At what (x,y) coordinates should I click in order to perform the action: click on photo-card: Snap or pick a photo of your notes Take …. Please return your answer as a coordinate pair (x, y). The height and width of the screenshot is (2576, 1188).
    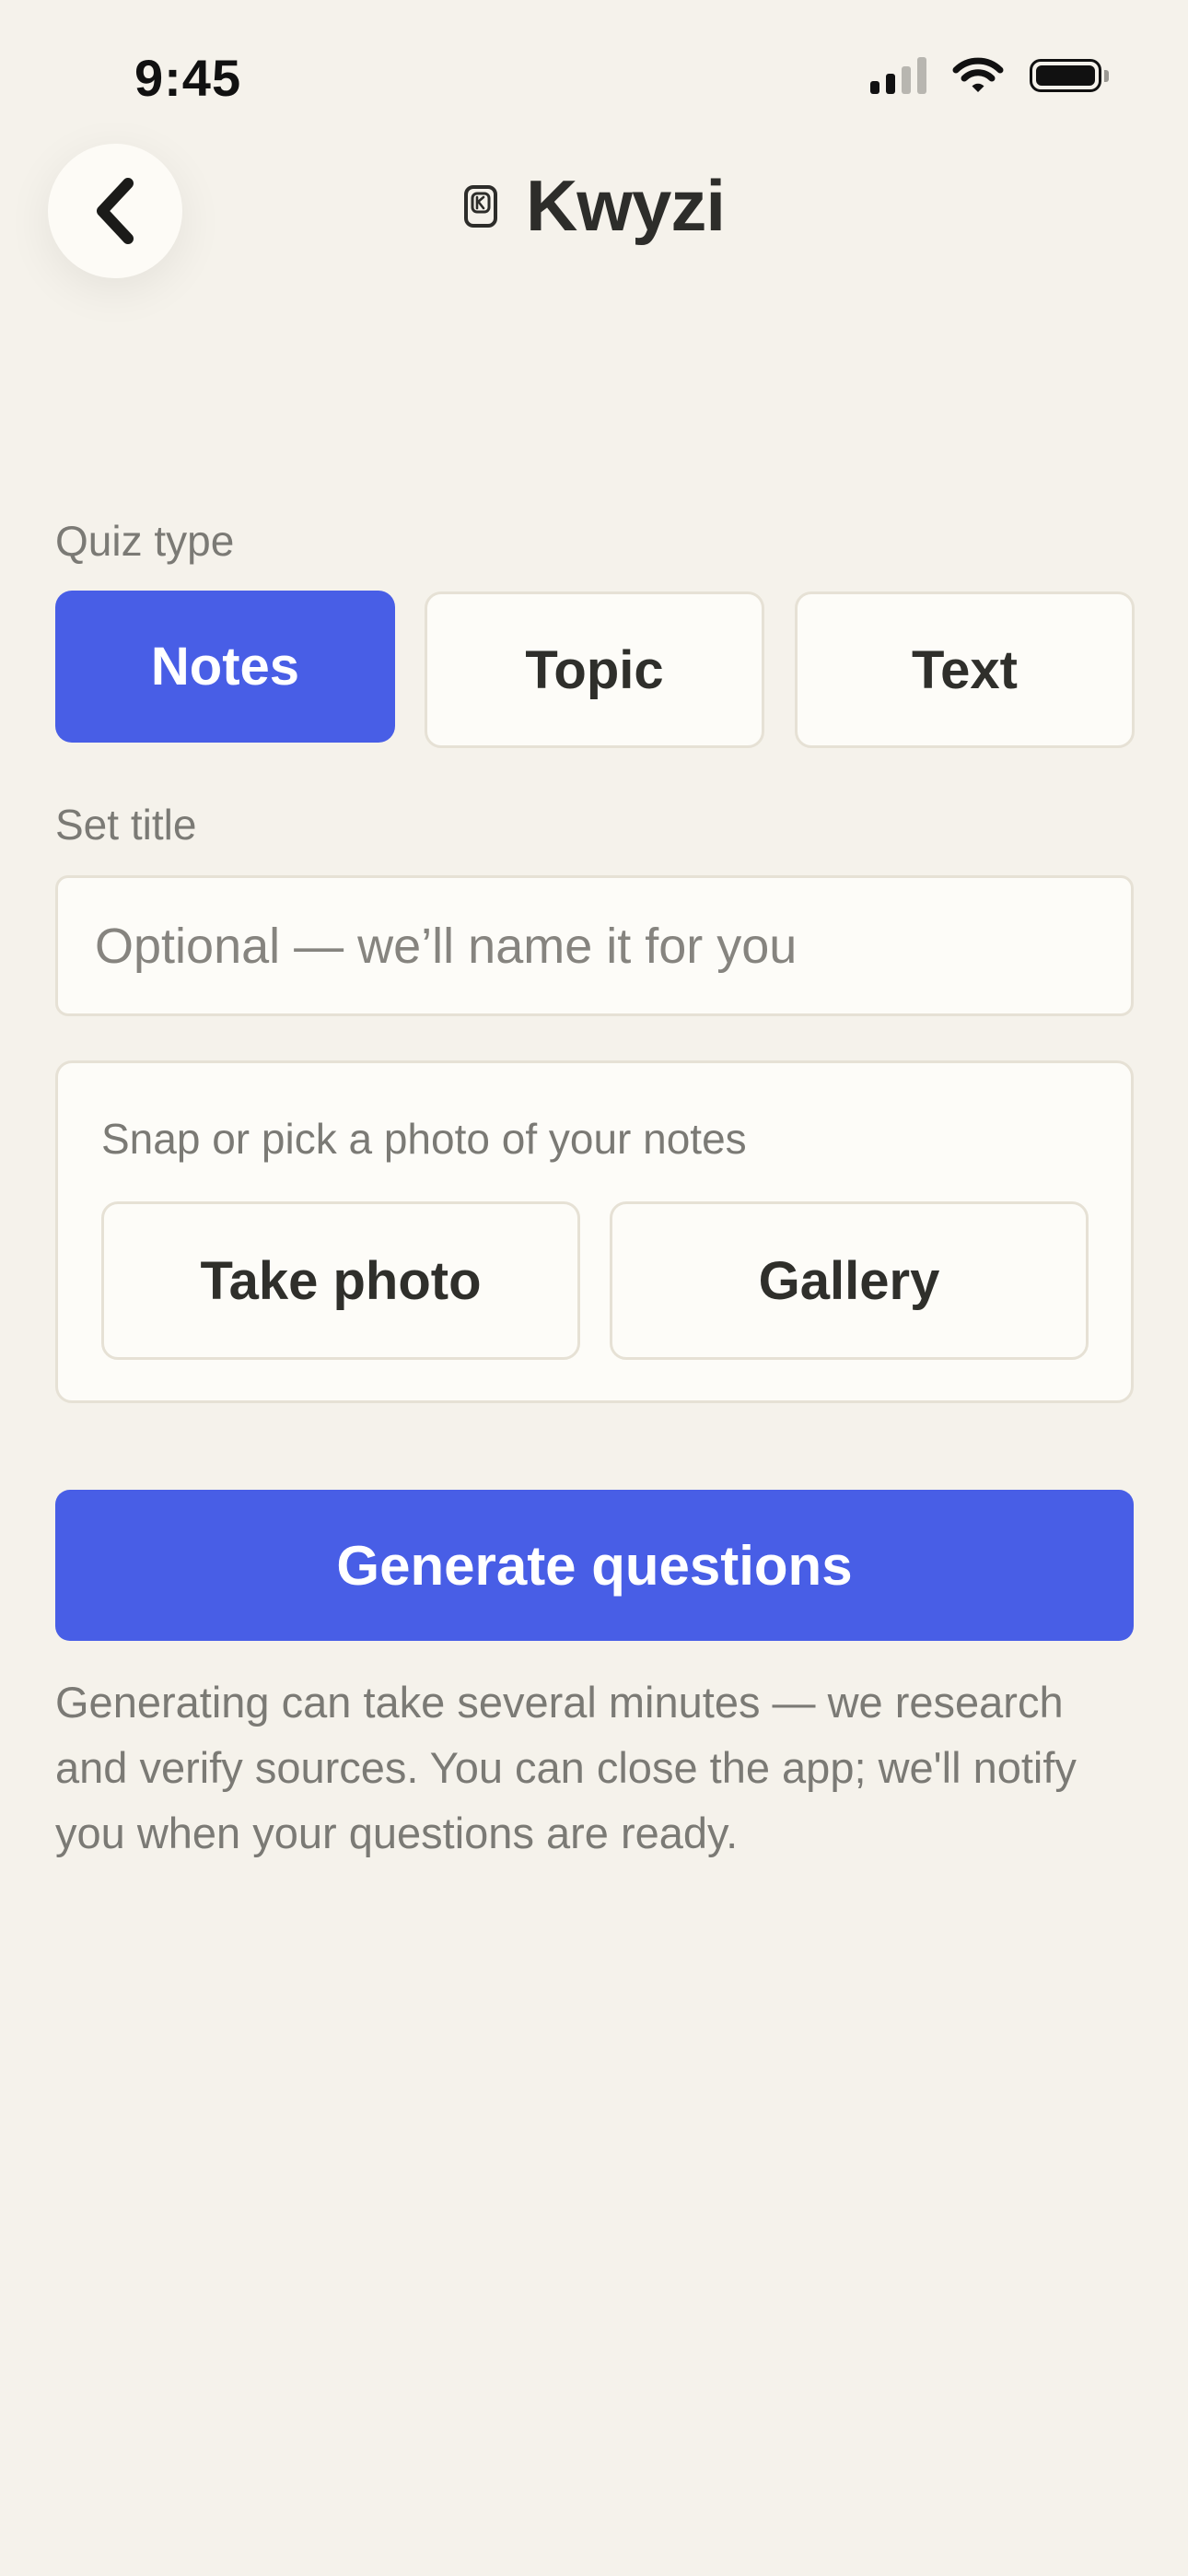
    Looking at the image, I should click on (594, 1231).